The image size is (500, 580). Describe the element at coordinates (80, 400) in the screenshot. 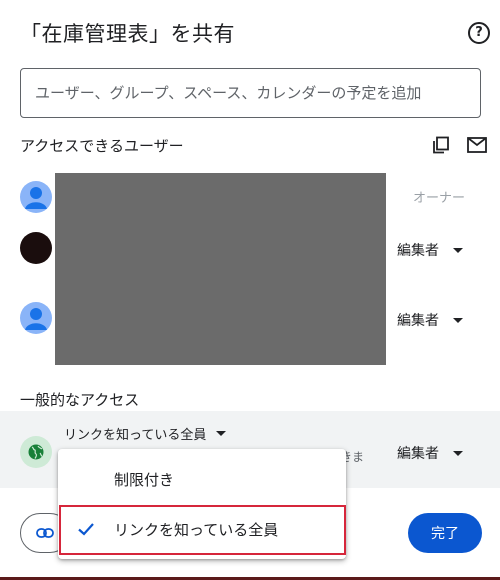

I see `general-access-heading: 一般的なアクセス` at that location.